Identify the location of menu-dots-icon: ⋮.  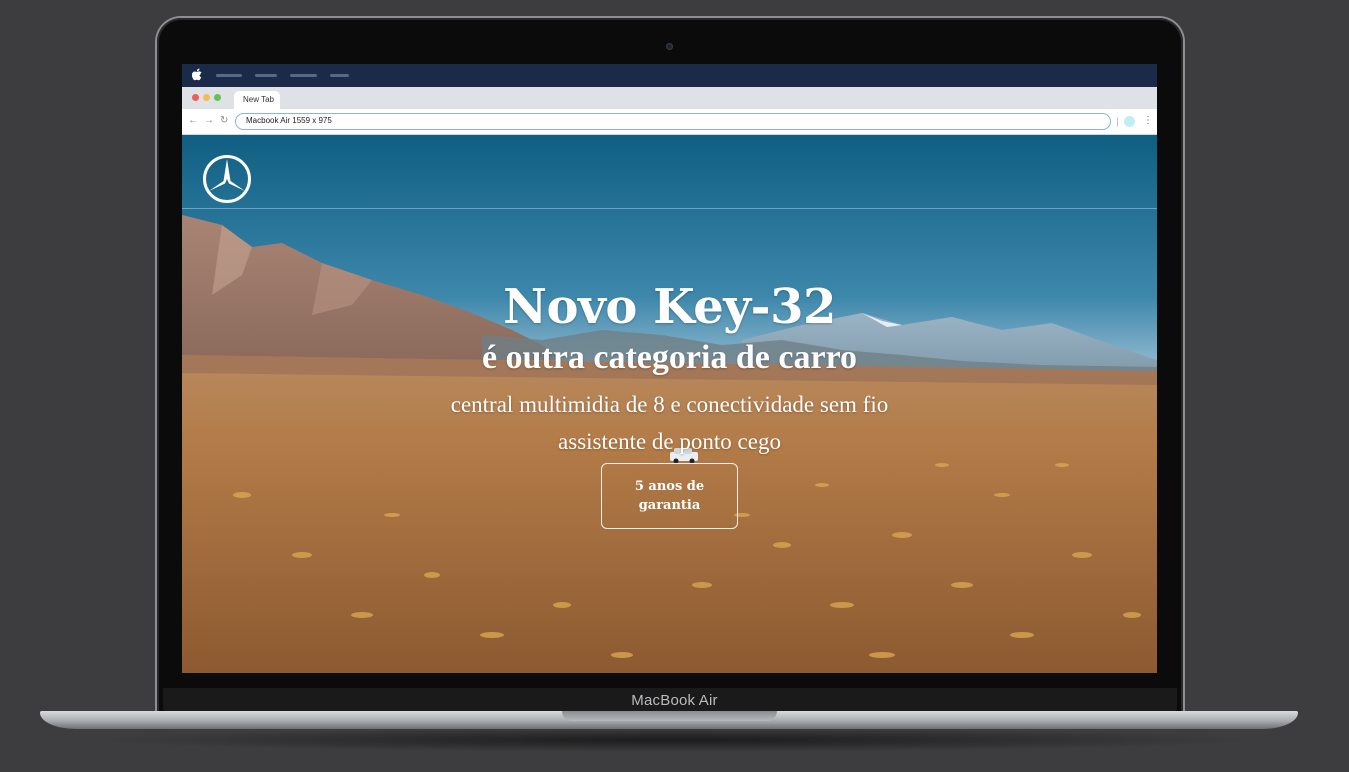
(1148, 121).